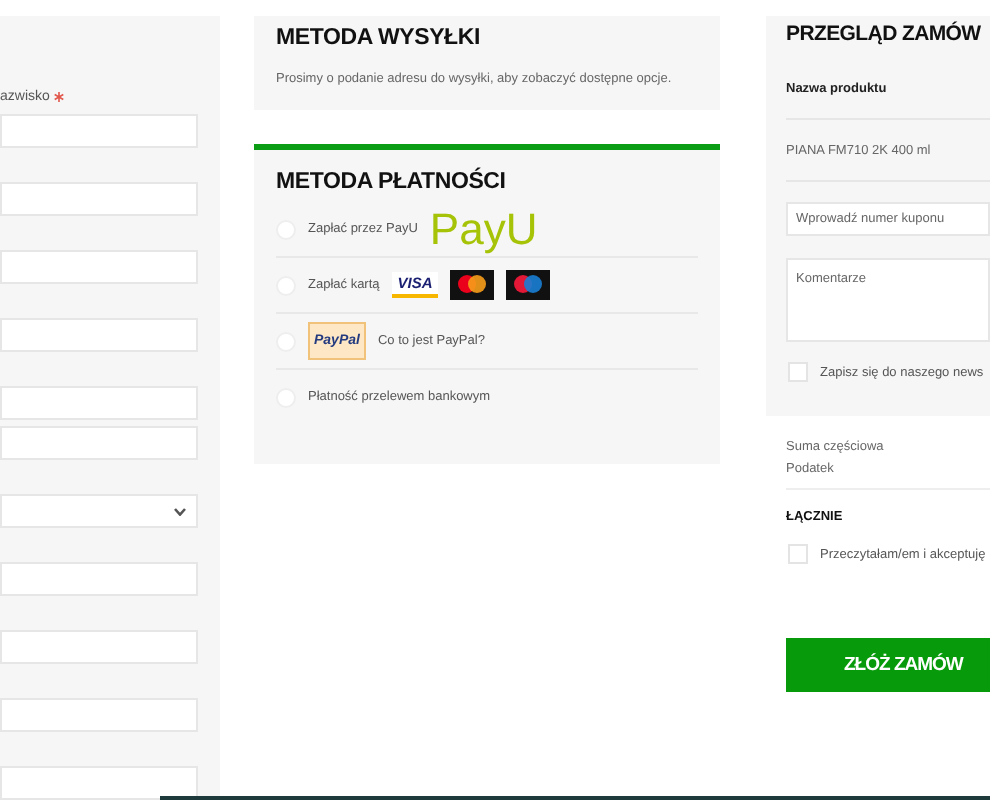 This screenshot has height=800, width=990. Describe the element at coordinates (884, 34) in the screenshot. I see `section-title: PRZEGLĄD ZAMÓW` at that location.